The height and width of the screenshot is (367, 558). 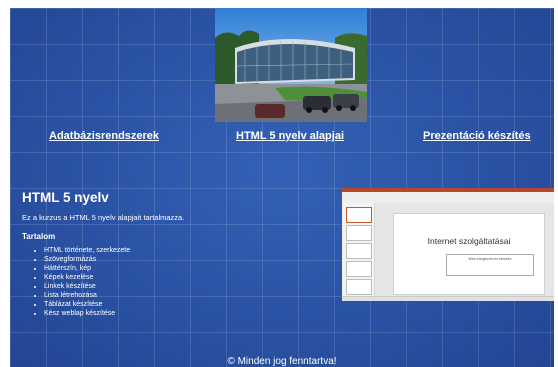 I want to click on ppt-slide-thumbnails, so click(x=358, y=249).